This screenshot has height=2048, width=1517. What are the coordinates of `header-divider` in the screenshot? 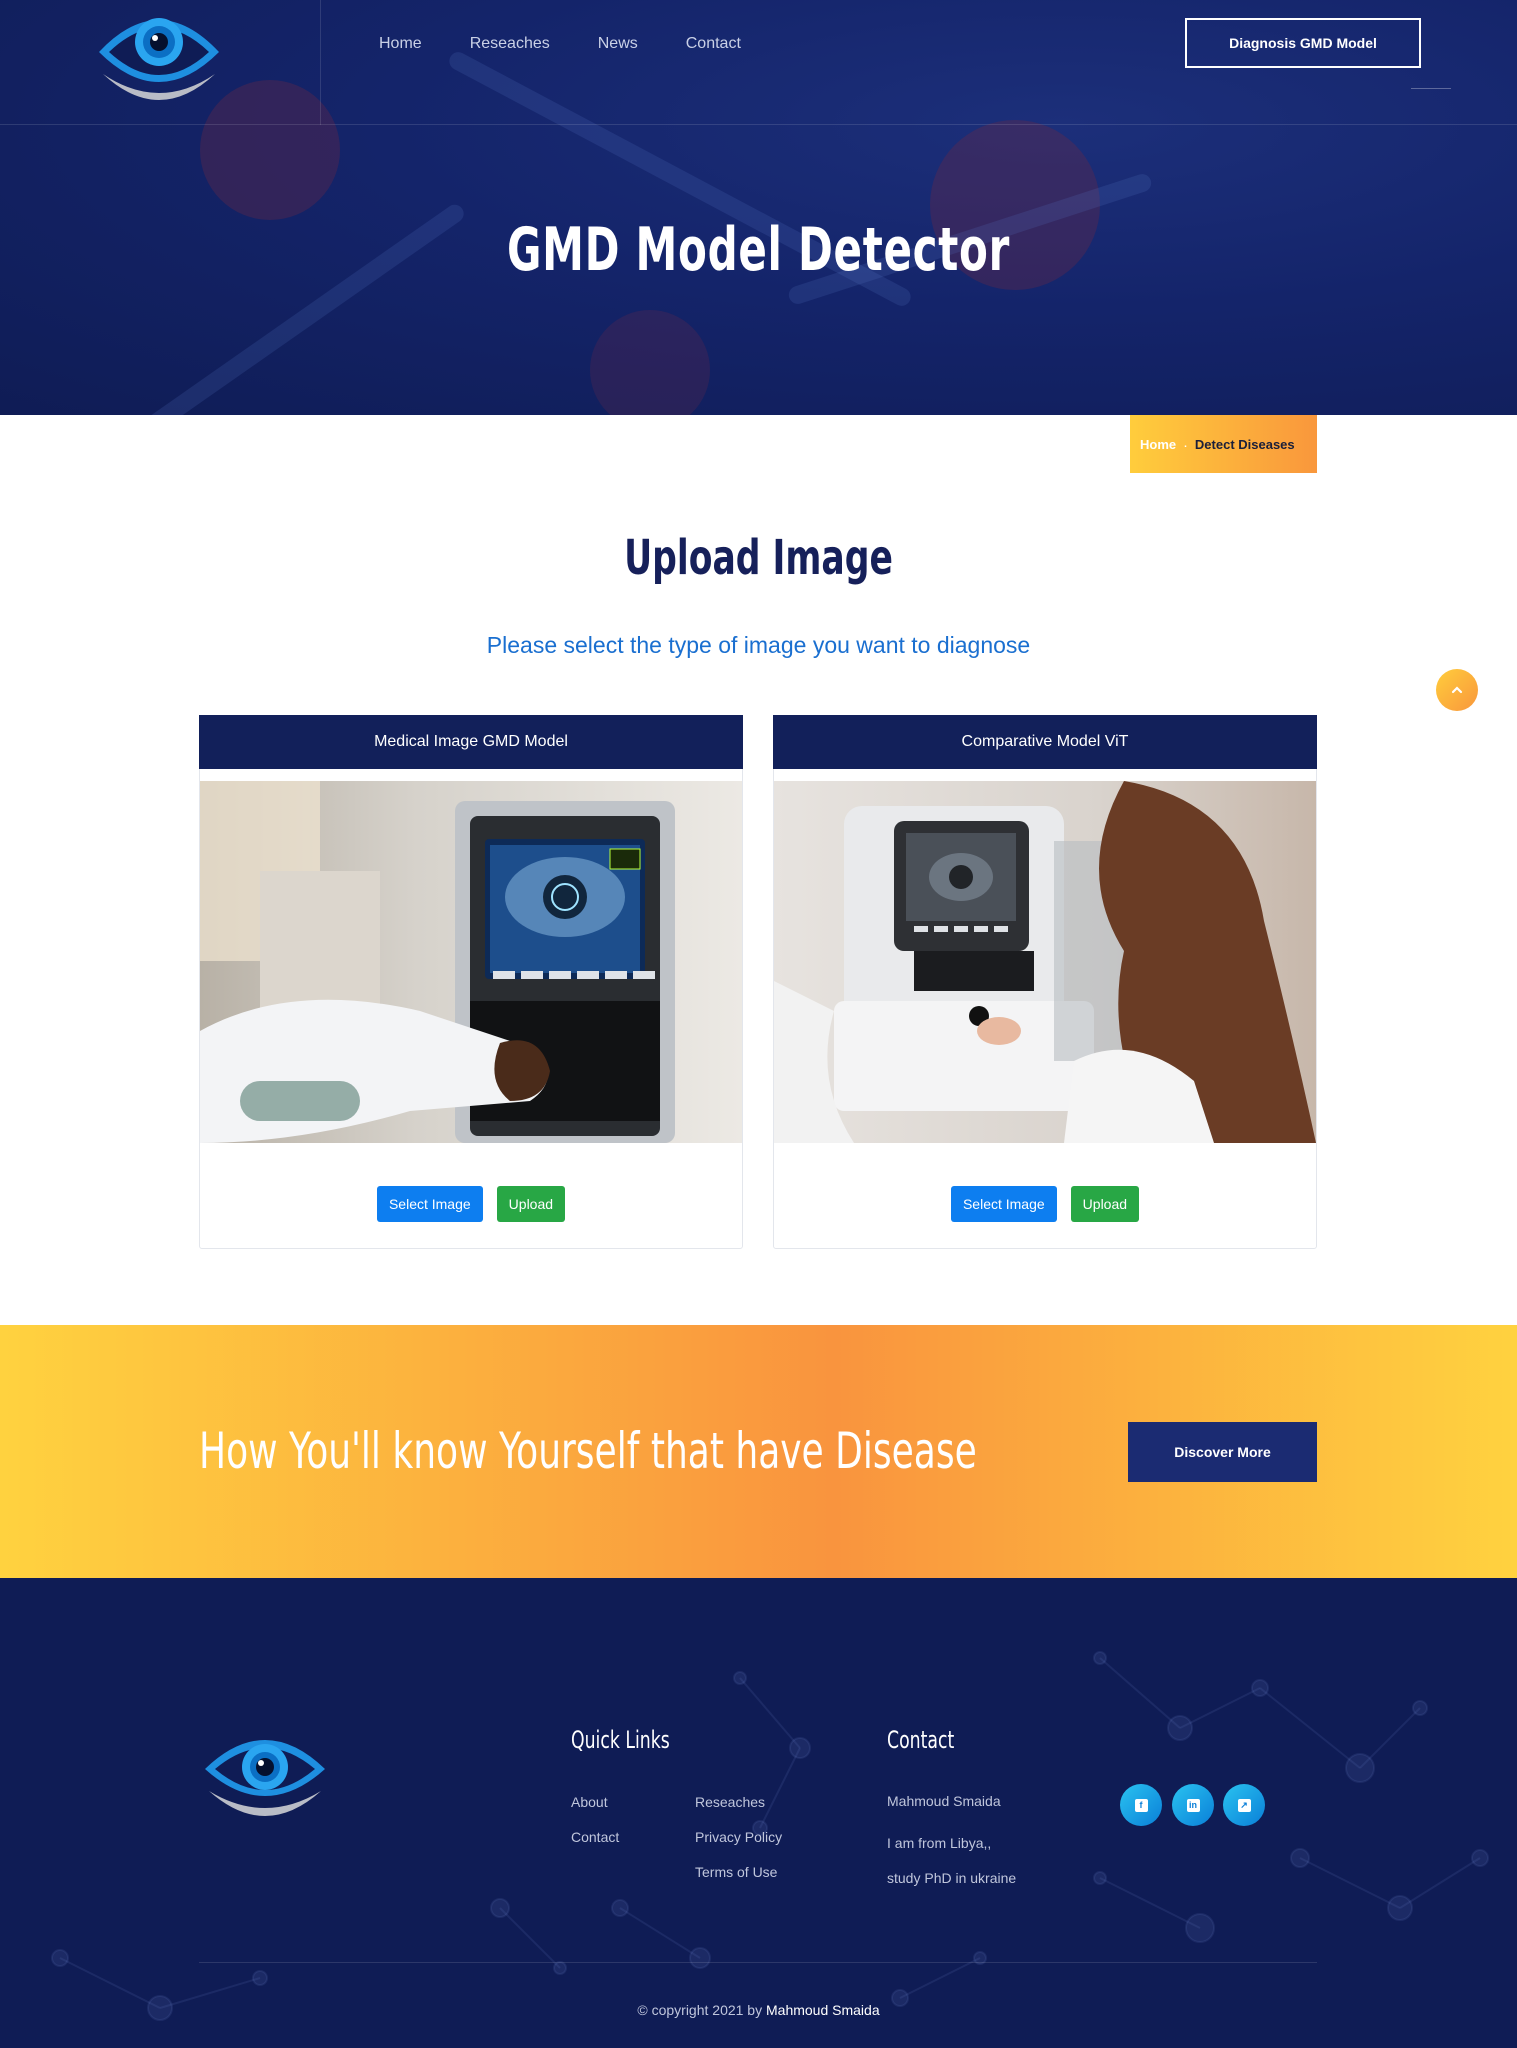 It's located at (1431, 88).